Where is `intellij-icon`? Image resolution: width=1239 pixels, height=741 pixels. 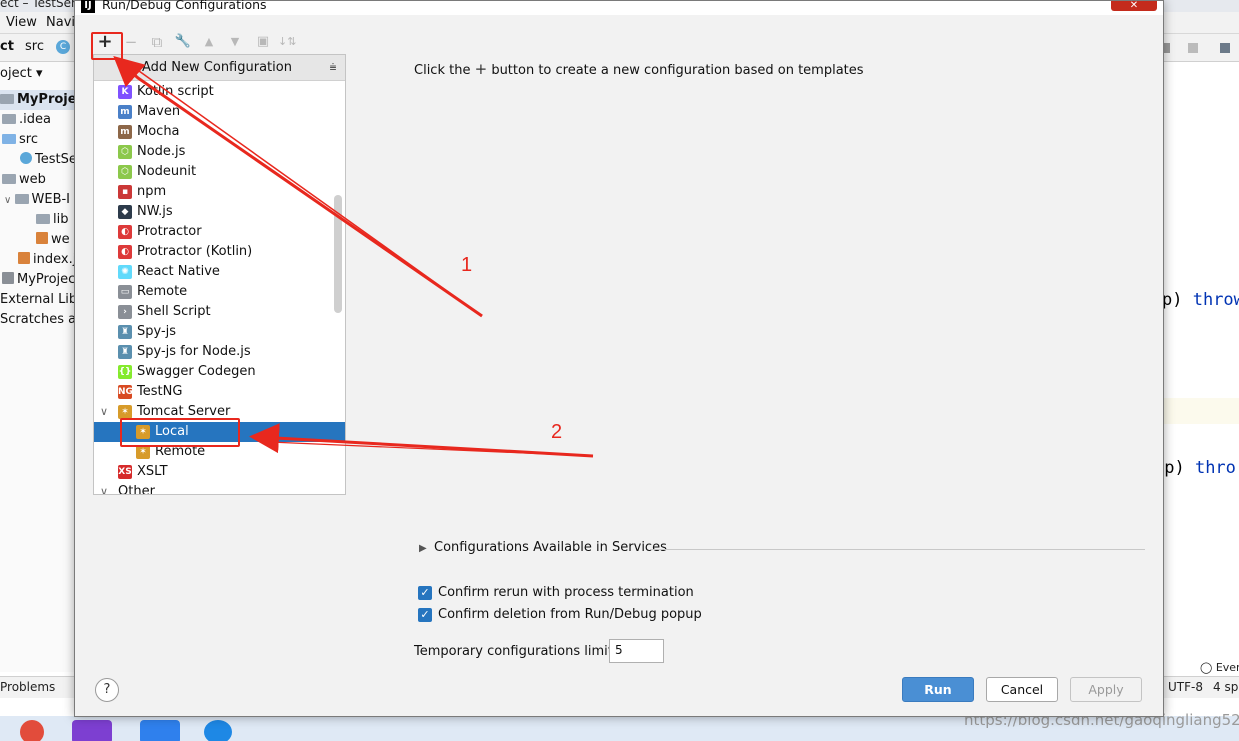
intellij-icon is located at coordinates (92, 730).